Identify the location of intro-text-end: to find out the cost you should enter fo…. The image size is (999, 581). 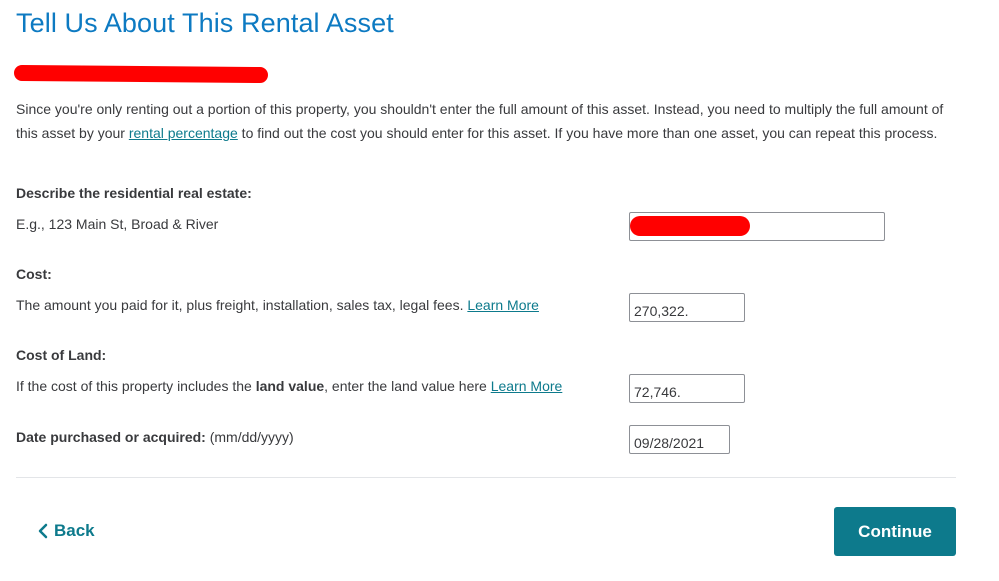
(587, 133).